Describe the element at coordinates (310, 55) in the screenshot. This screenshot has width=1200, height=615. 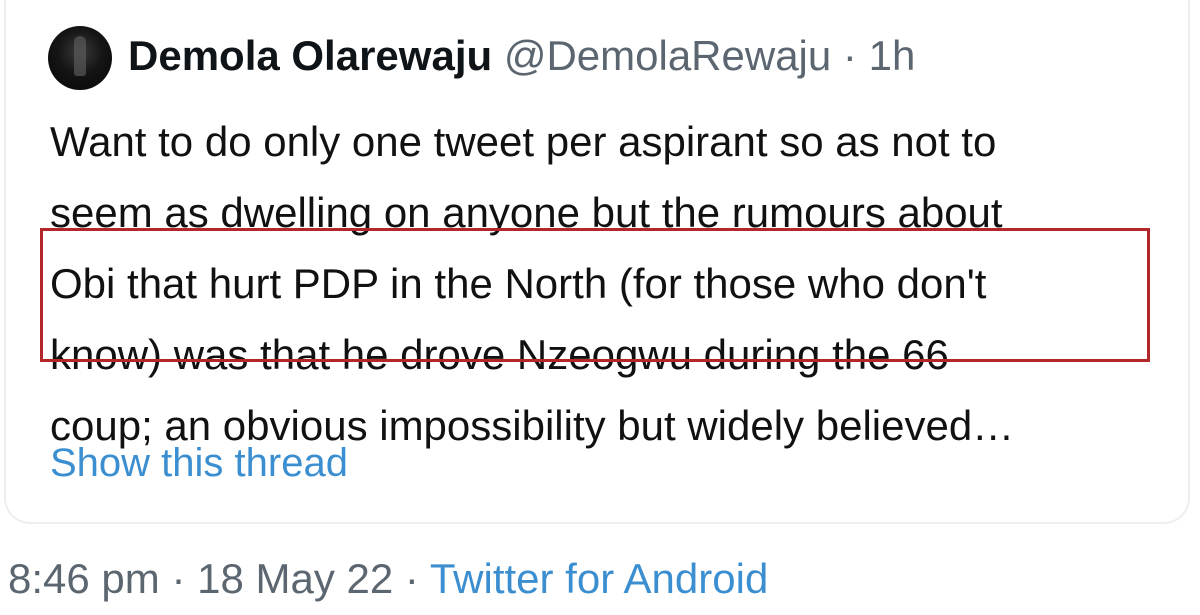
I see `author-display-name: Demola Olarewaju` at that location.